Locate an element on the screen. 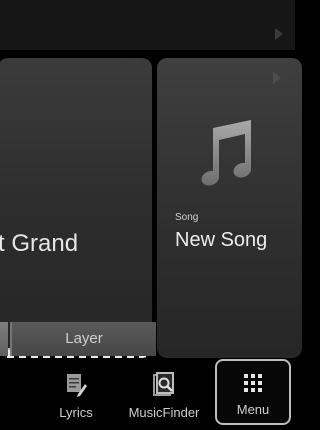  lyrics-button: Lyrics is located at coordinates (76, 395).